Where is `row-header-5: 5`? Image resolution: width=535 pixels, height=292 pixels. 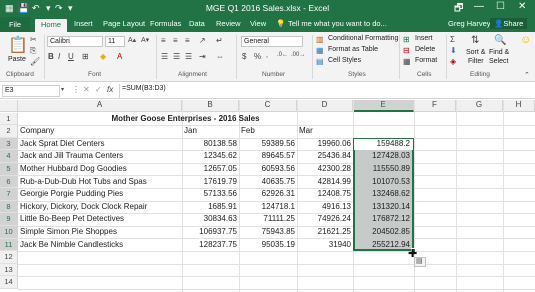
row-header-5: 5 is located at coordinates (9, 169).